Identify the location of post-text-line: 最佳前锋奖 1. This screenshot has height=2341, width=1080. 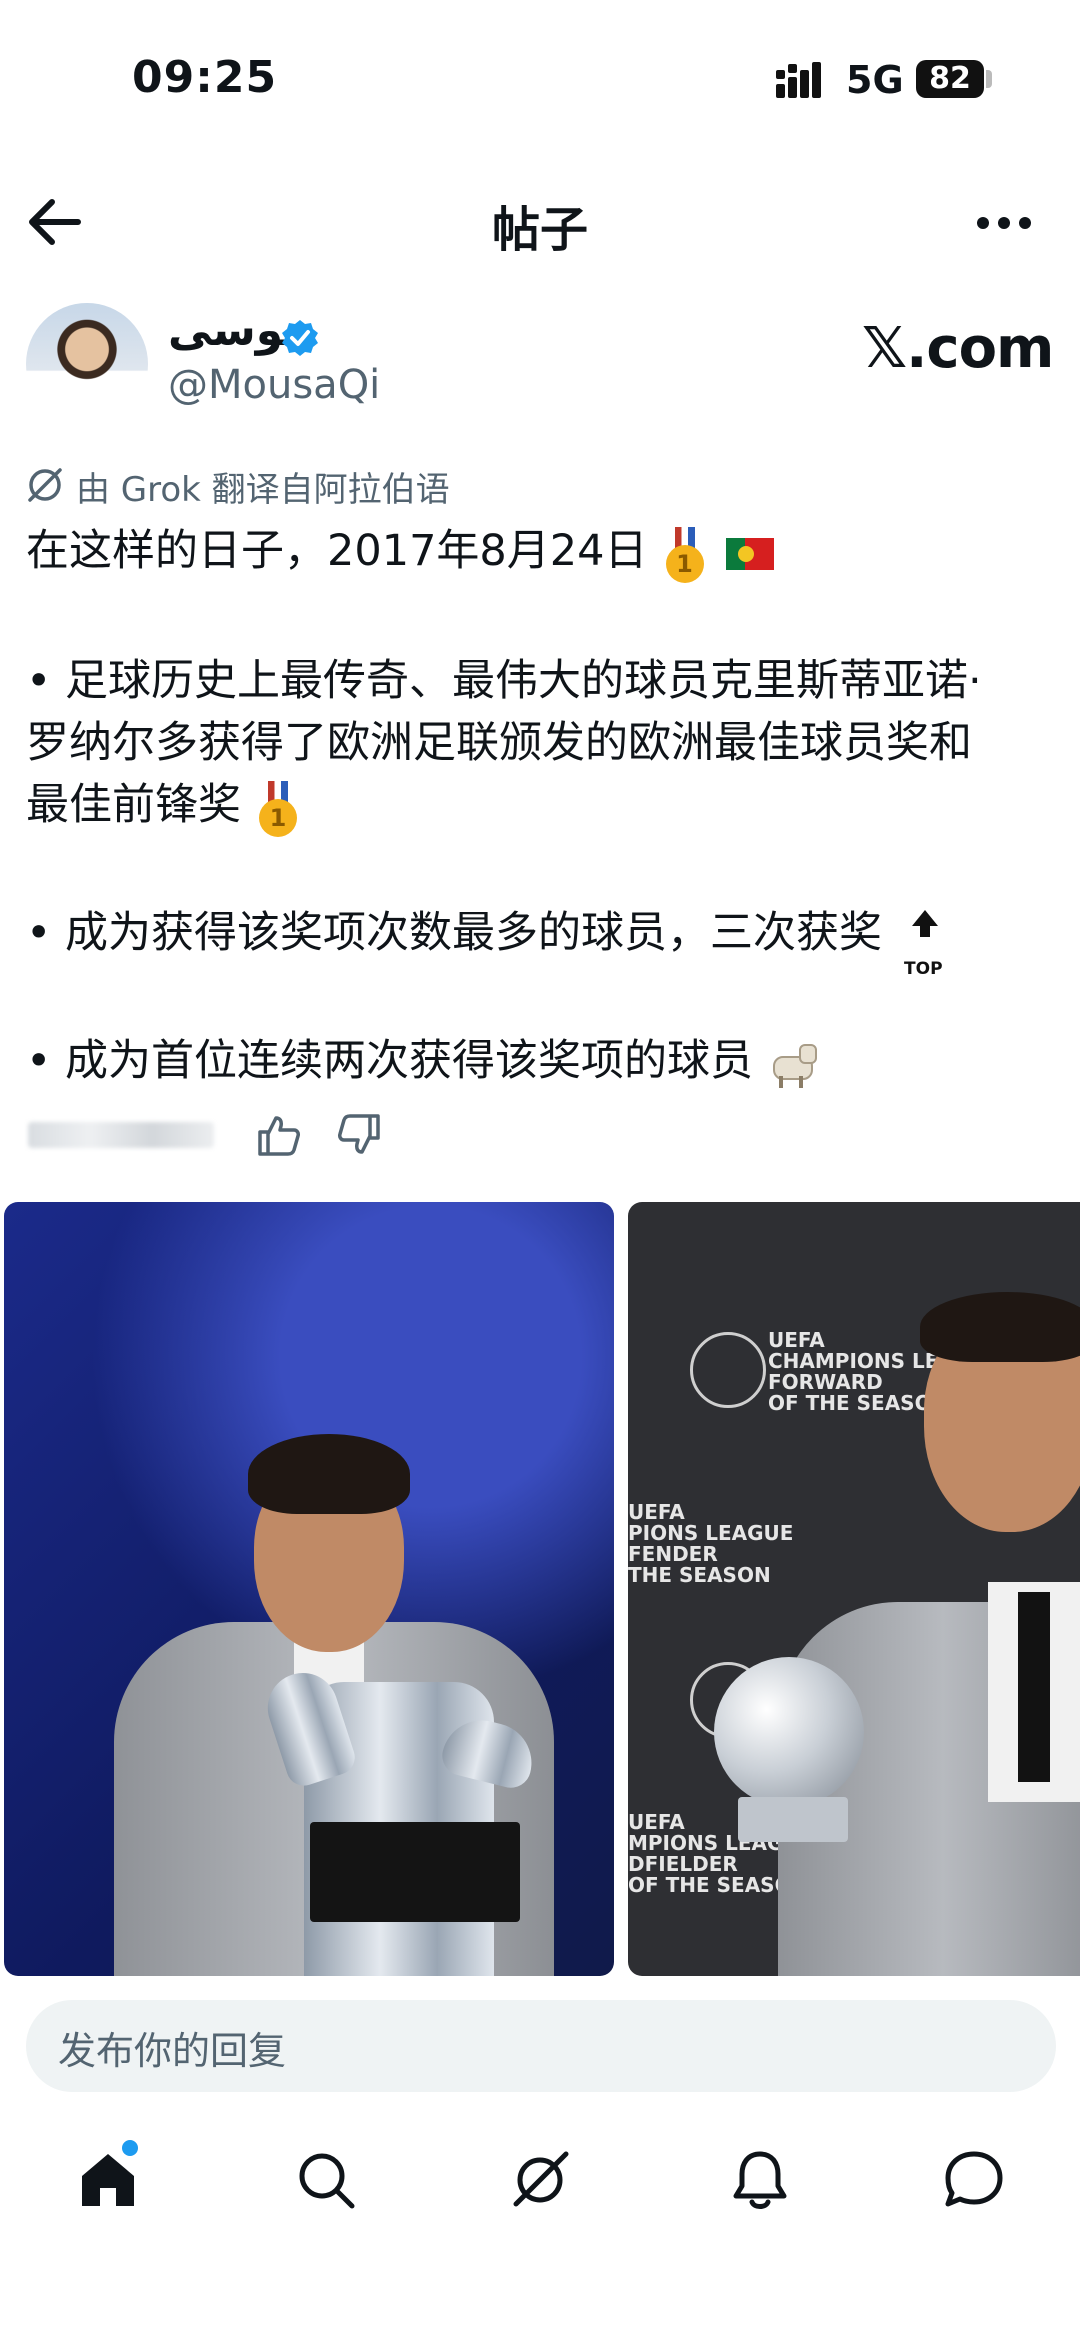
(161, 805).